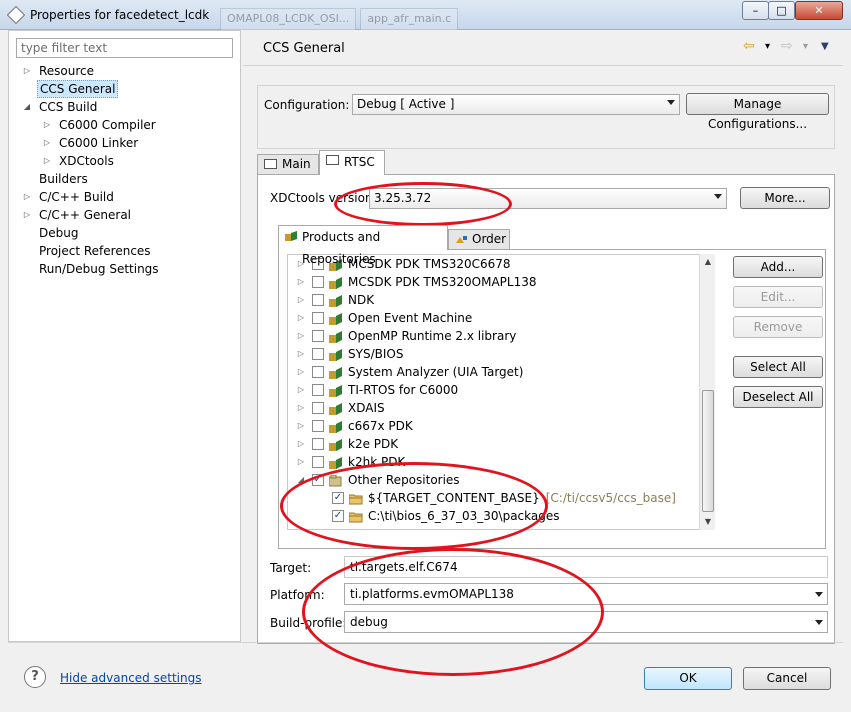  What do you see at coordinates (124, 89) in the screenshot?
I see `tree-item: CCS General` at bounding box center [124, 89].